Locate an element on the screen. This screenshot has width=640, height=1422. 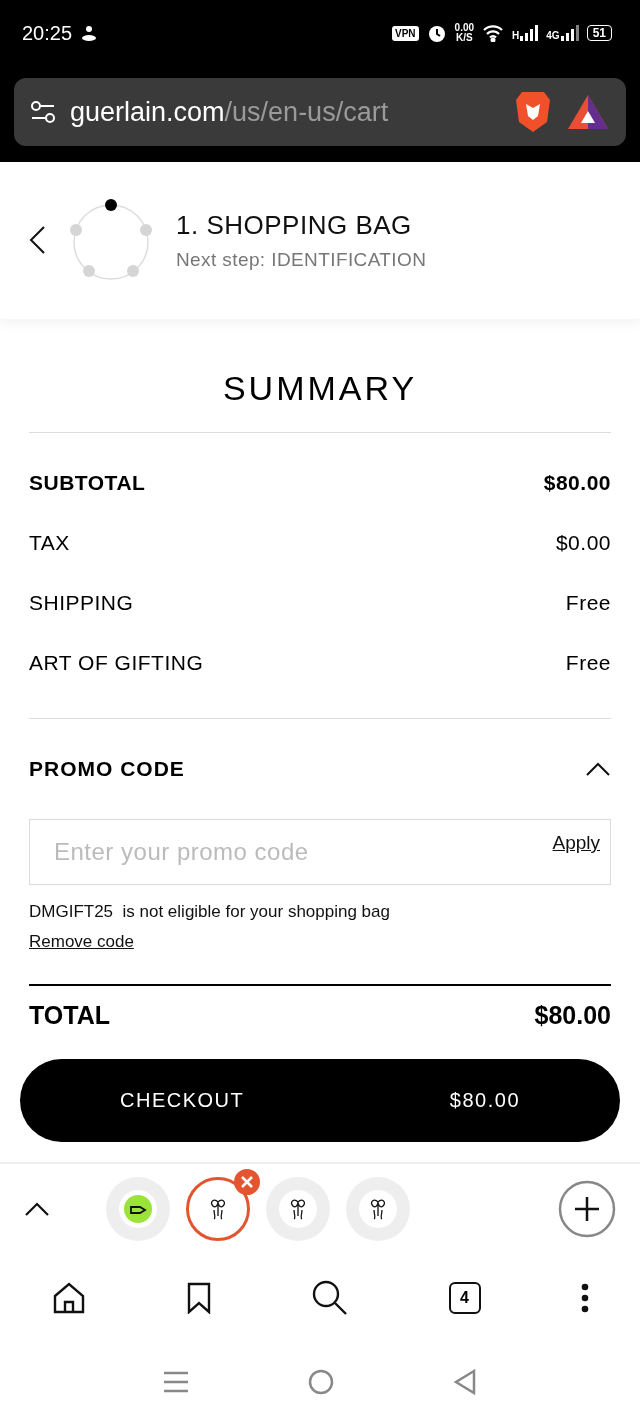
checkout-button: CHECKOUT $80.00 is located at coordinates (320, 1101).